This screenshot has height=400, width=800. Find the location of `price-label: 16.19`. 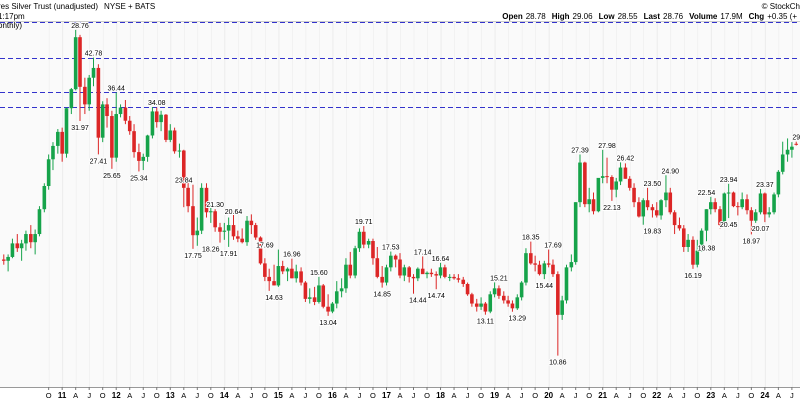

price-label: 16.19 is located at coordinates (693, 276).